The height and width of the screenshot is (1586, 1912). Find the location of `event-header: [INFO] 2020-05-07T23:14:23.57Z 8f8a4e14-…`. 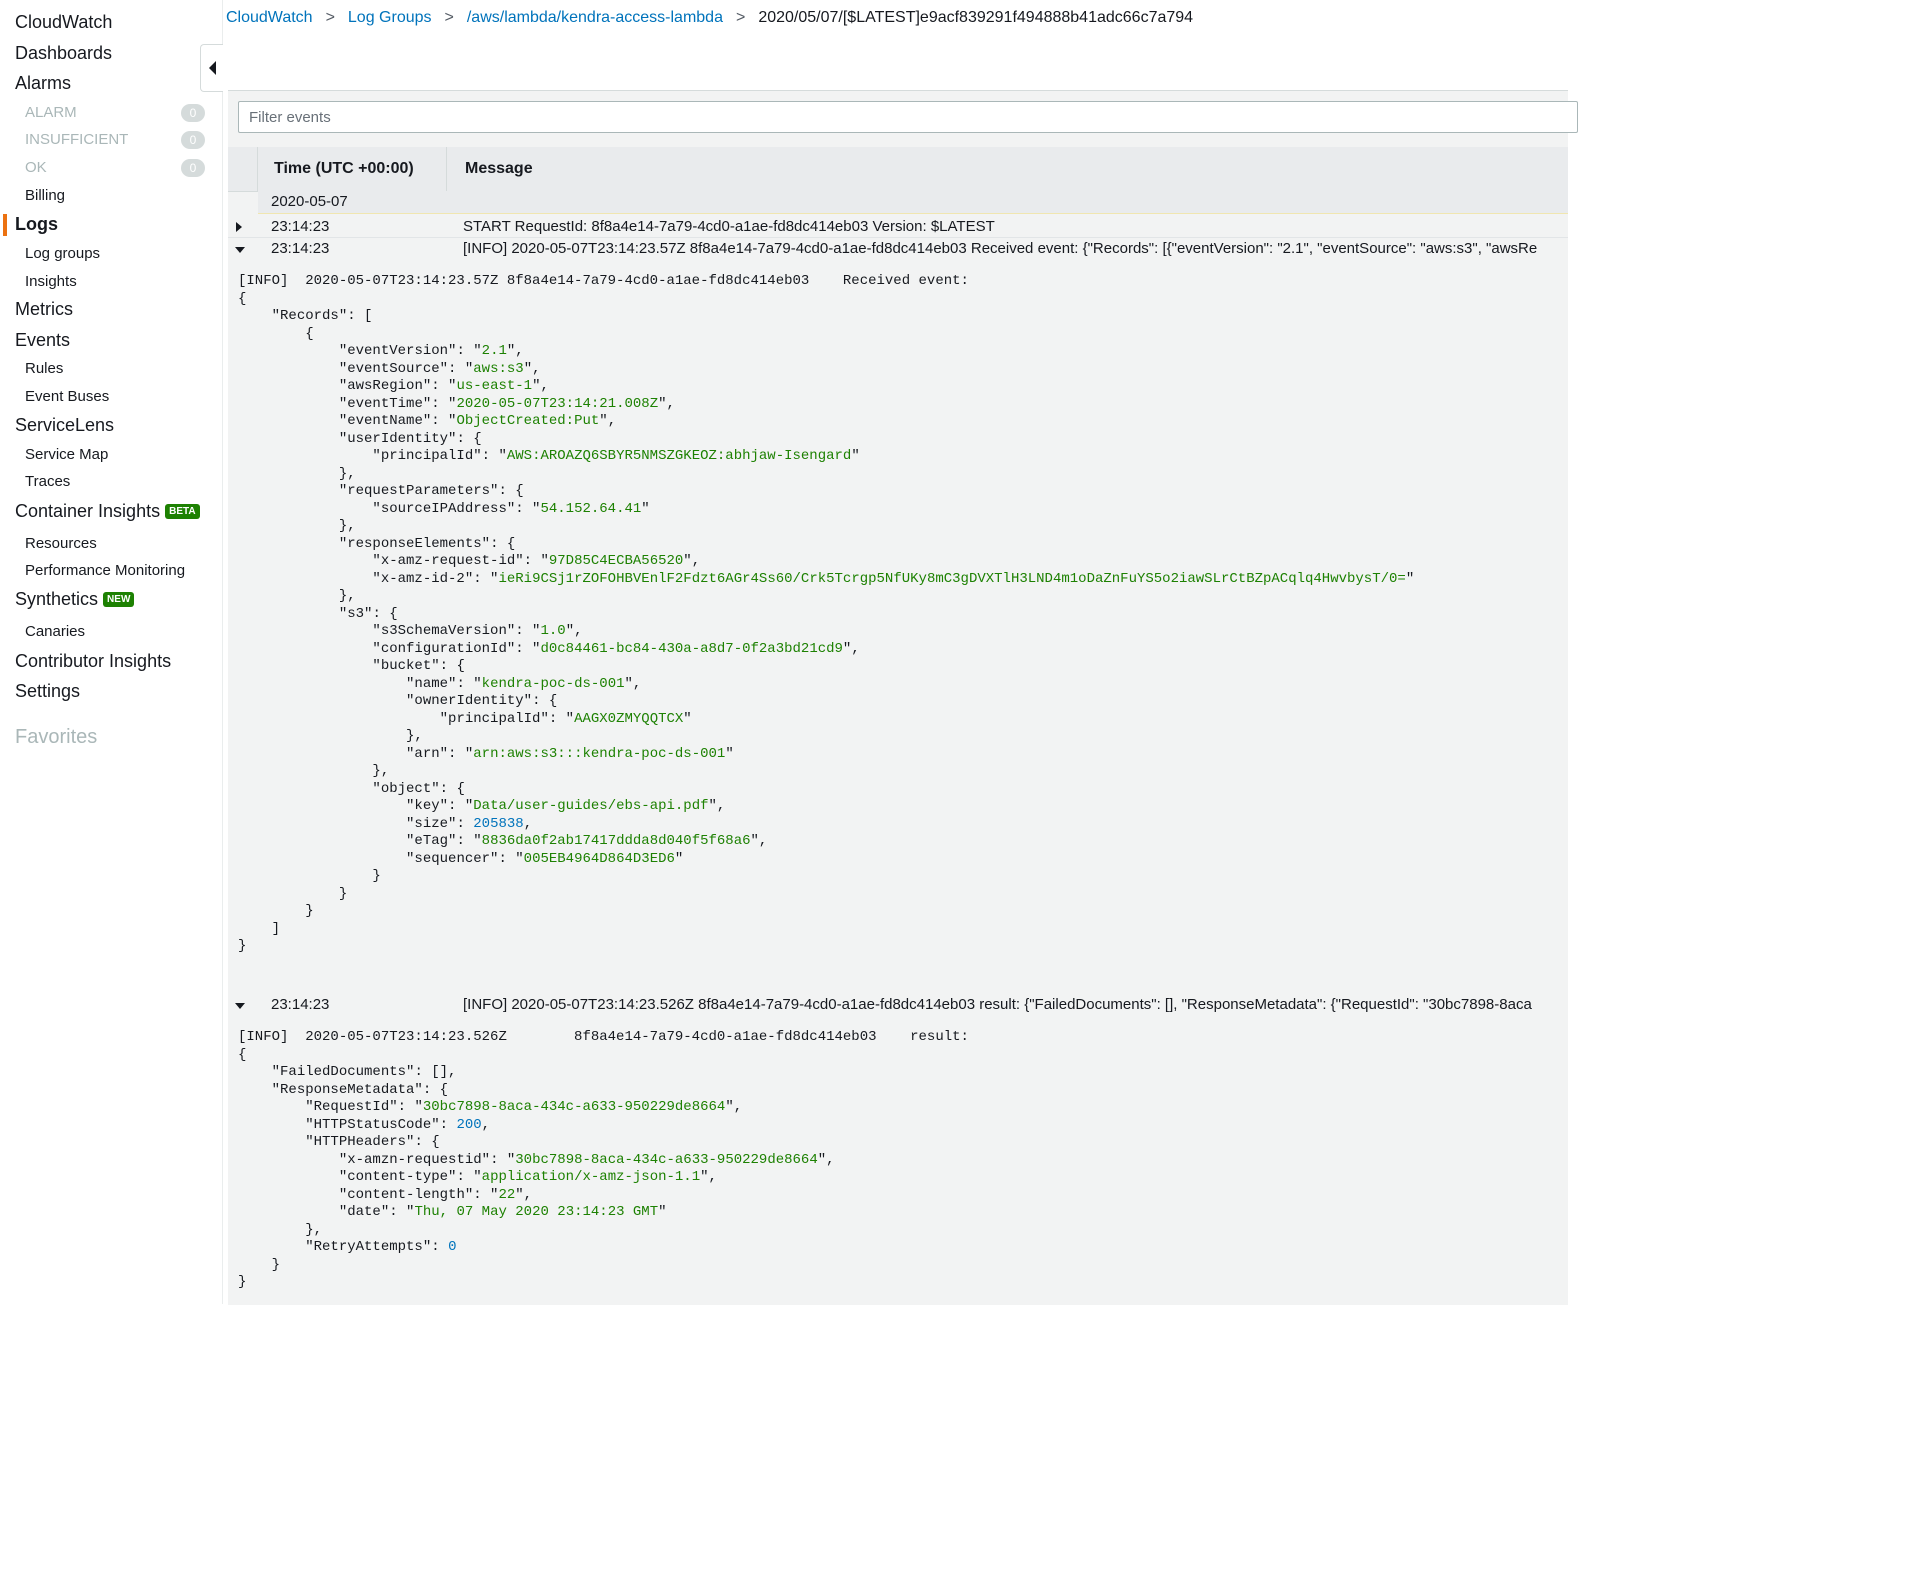

event-header: [INFO] 2020-05-07T23:14:23.57Z 8f8a4e14-… is located at coordinates (603, 281).